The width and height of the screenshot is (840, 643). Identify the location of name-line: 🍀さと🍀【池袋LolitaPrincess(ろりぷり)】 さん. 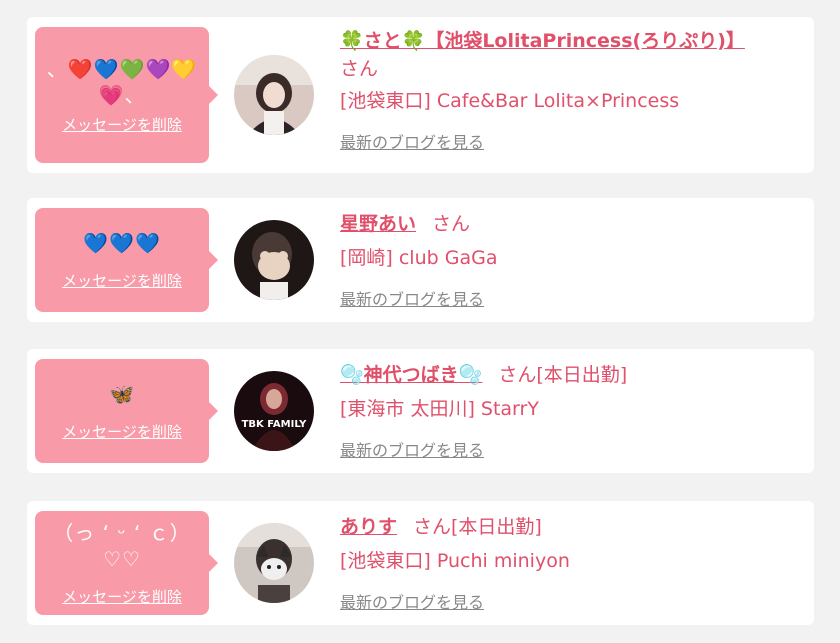
(572, 55).